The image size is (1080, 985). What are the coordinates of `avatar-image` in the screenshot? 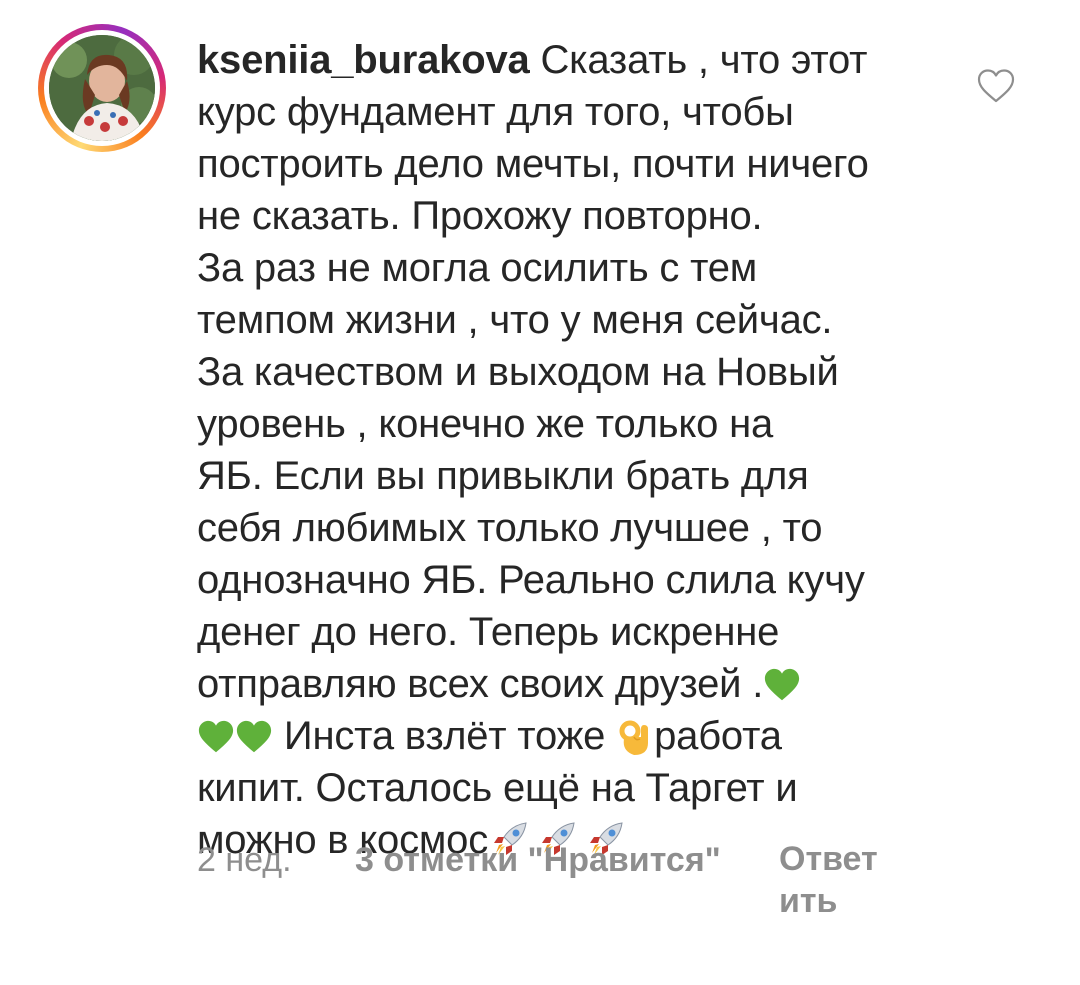 It's located at (102, 88).